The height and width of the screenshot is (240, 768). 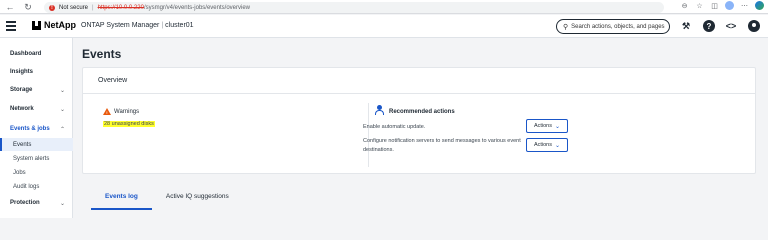 I want to click on sidebar-item-events-jobs: Events & jobs ⌃, so click(x=36, y=129).